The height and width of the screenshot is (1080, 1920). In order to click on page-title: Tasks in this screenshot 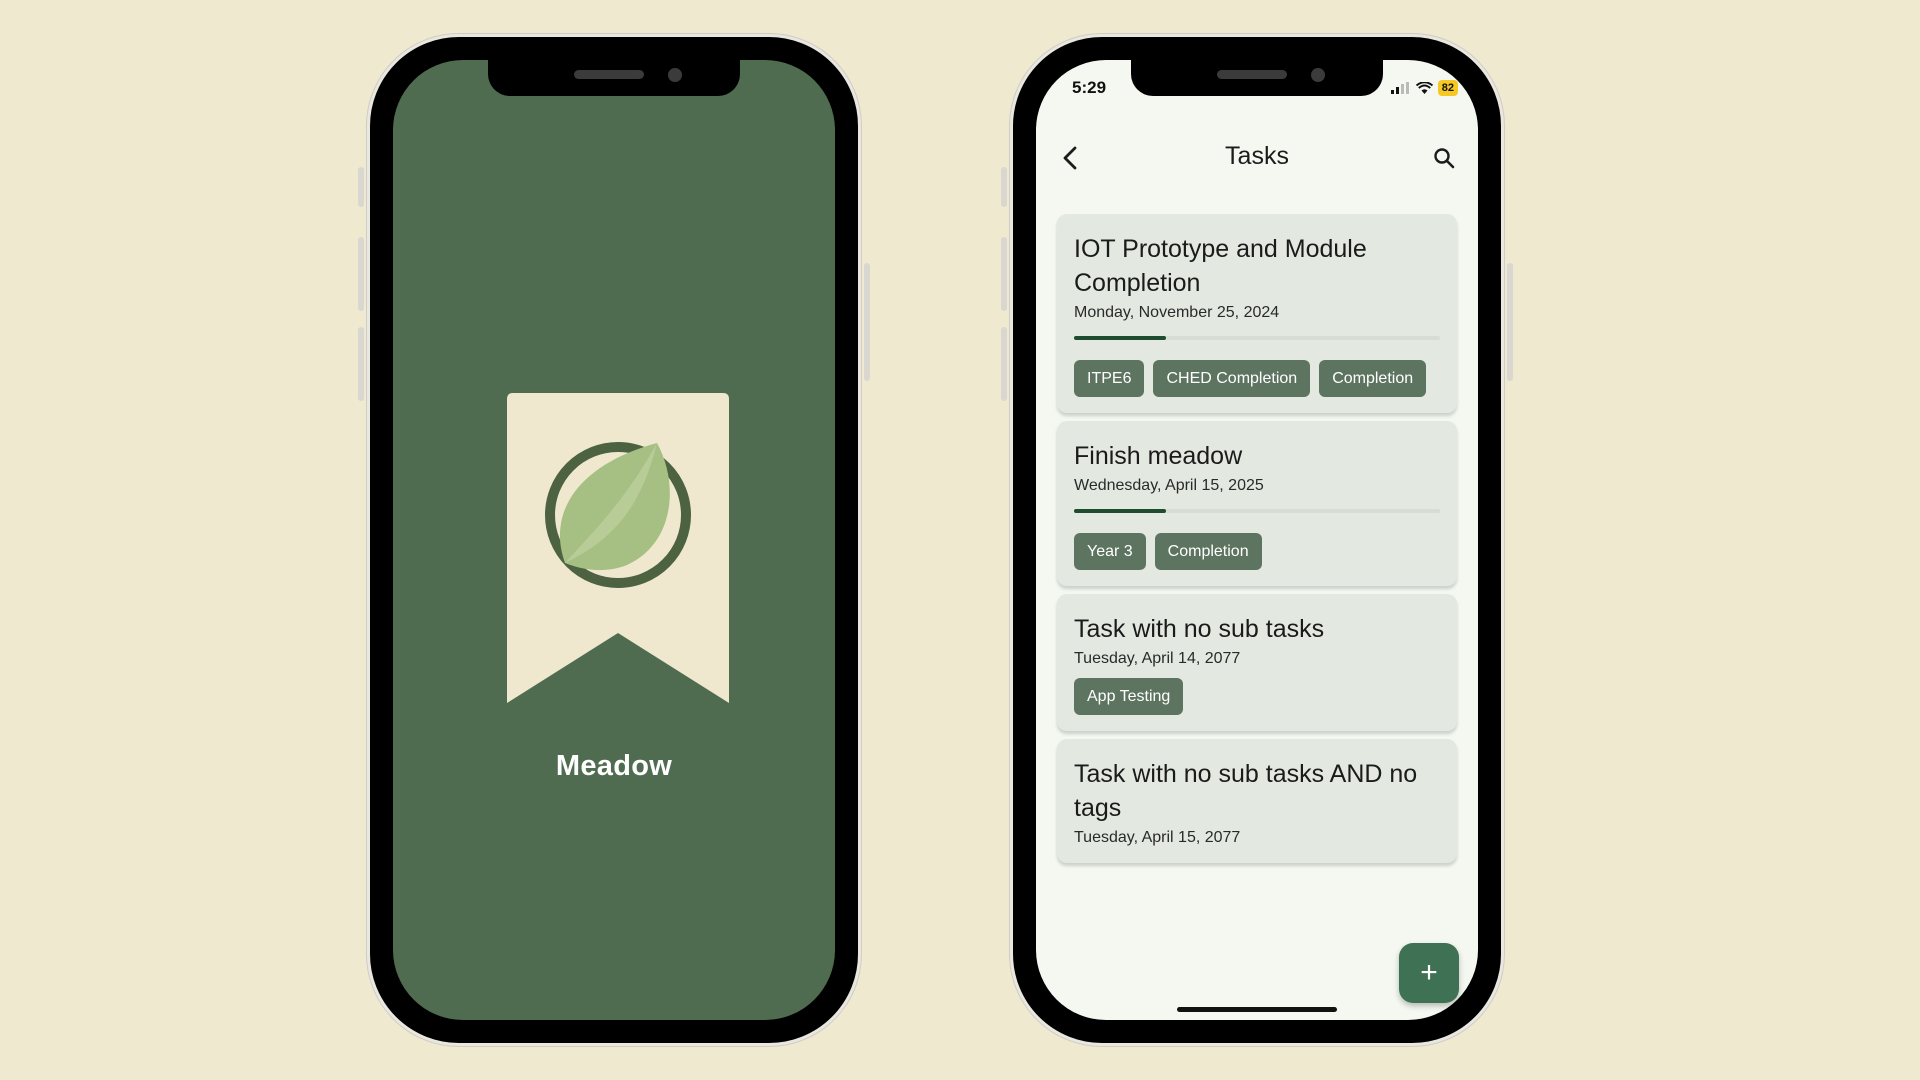, I will do `click(1257, 156)`.